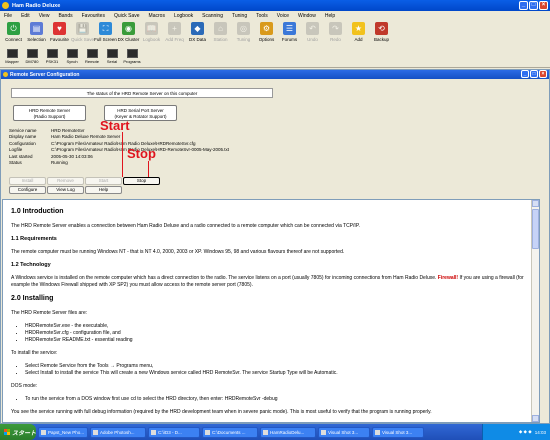 This screenshot has height=440, width=550. I want to click on favourite-icon: ♥, so click(59, 28).